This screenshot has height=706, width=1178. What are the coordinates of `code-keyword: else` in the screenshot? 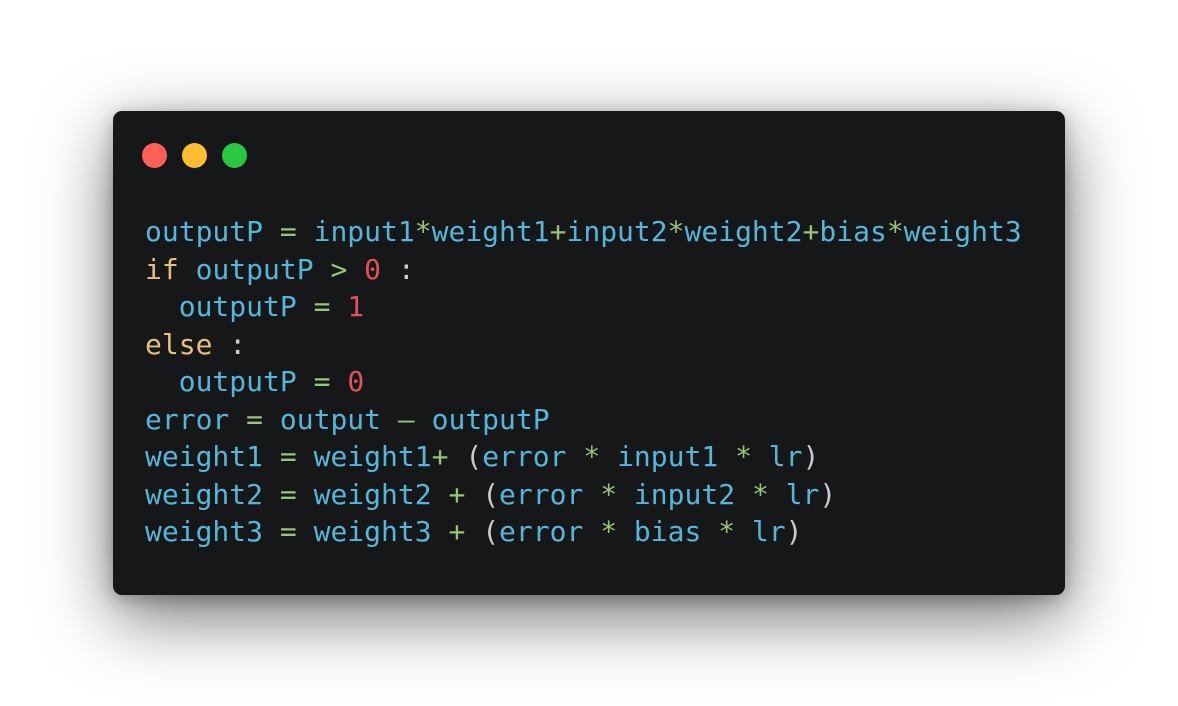 It's located at (179, 344).